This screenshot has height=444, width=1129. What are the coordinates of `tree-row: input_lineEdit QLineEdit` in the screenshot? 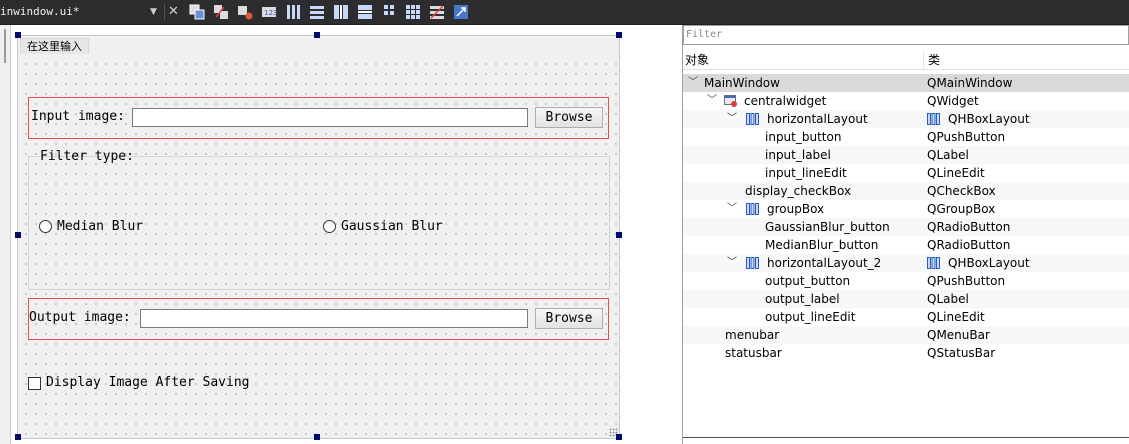 It's located at (906, 173).